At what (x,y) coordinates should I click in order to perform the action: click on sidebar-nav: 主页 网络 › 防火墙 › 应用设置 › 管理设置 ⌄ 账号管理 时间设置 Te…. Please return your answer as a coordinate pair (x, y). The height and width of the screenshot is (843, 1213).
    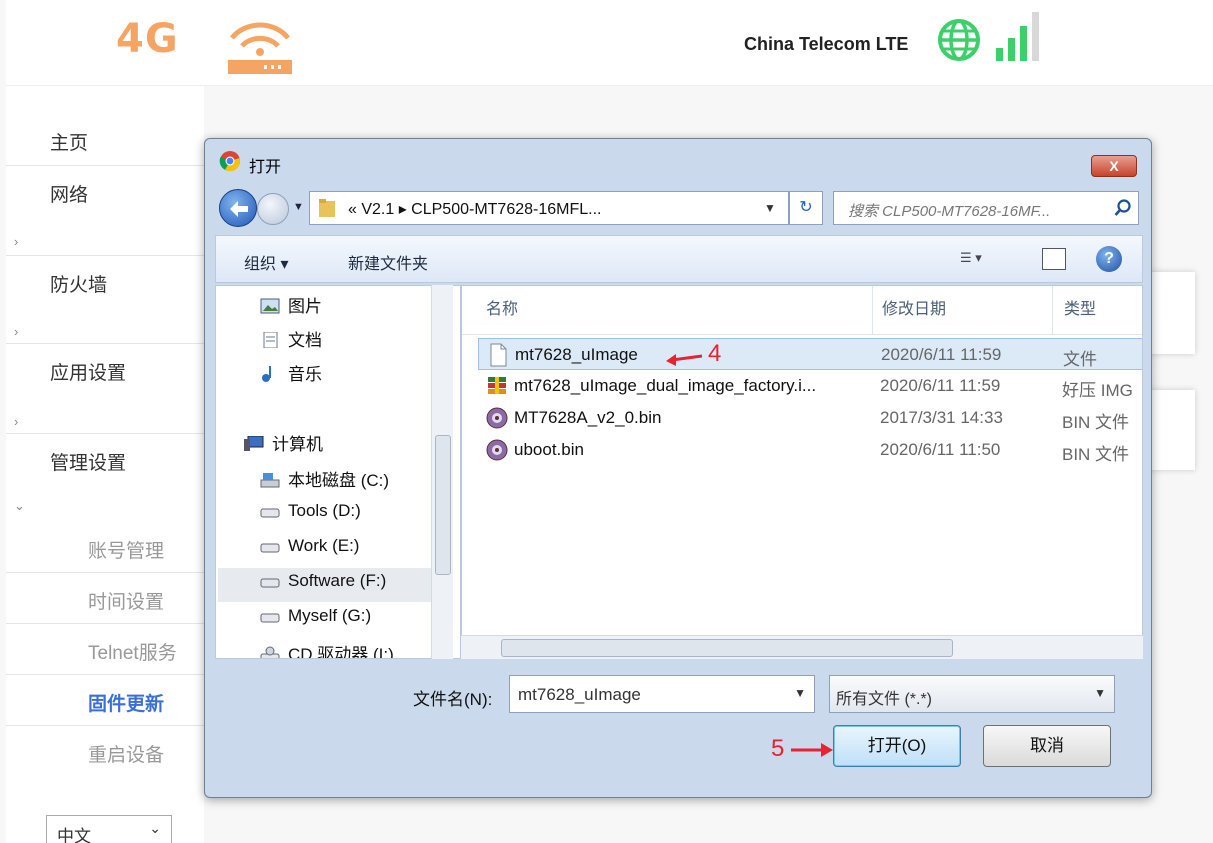
    Looking at the image, I should click on (105, 464).